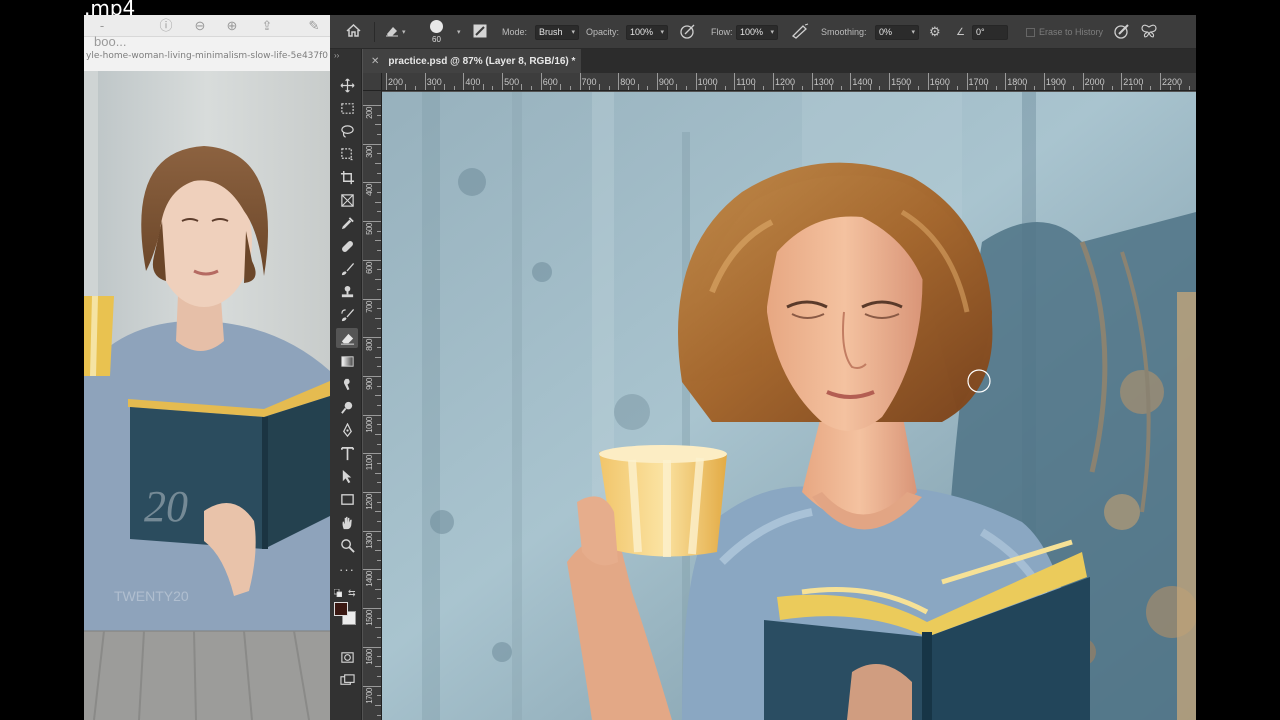 The width and height of the screenshot is (1280, 720). I want to click on foreground-color-swatch, so click(341, 609).